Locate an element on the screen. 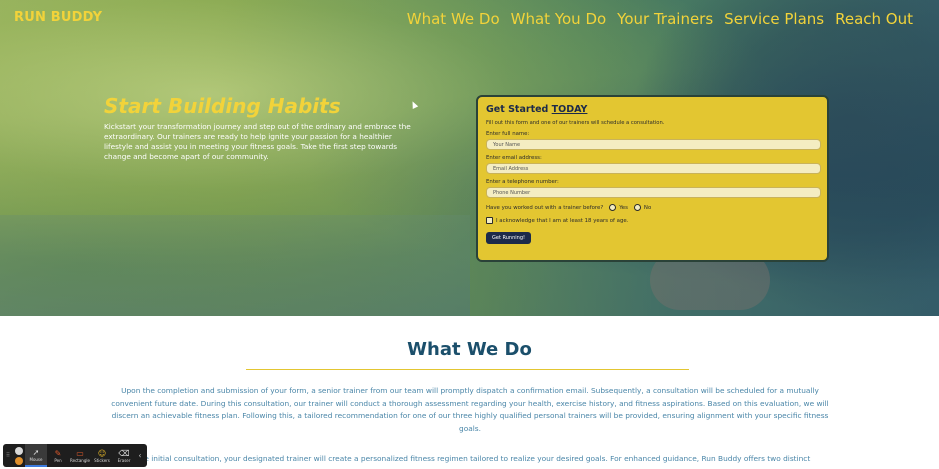 This screenshot has width=939, height=469. radio-no-label: No is located at coordinates (647, 207).